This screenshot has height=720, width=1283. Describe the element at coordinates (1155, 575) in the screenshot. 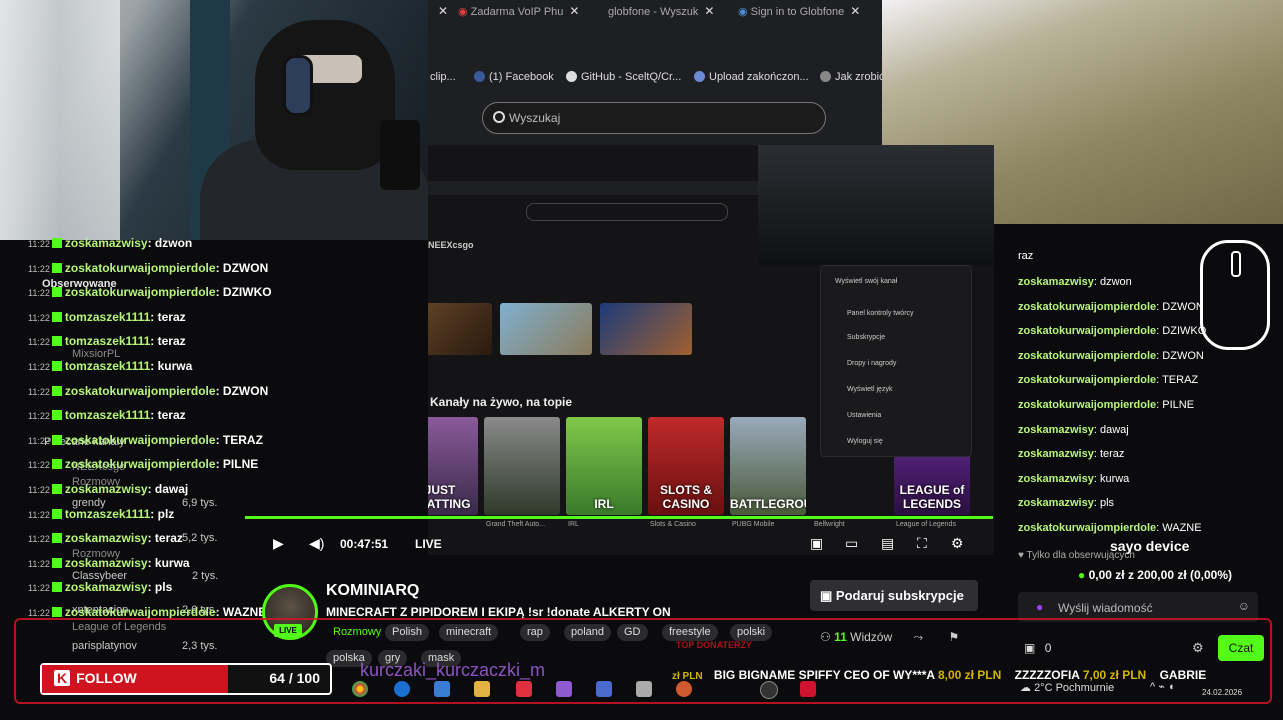

I see `goal-text: ● 0,00 zł z 200,00 zł (0,00%)` at that location.